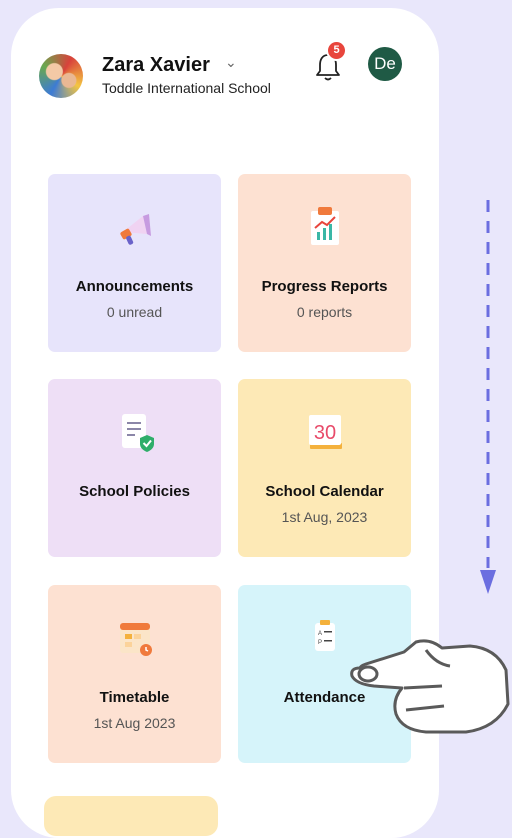 This screenshot has width=512, height=838. I want to click on progress-reports-card: Progress Reports 0 reports, so click(324, 263).